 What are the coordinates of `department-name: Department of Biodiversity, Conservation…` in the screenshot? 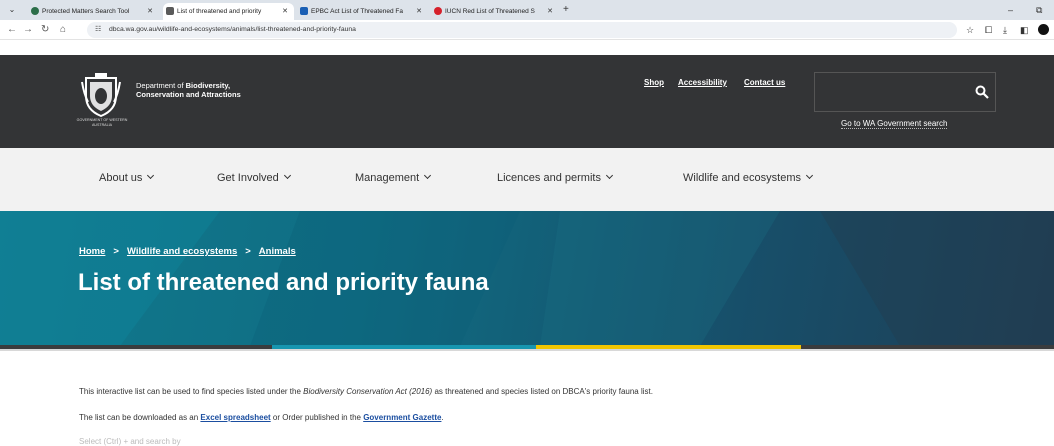 It's located at (188, 90).